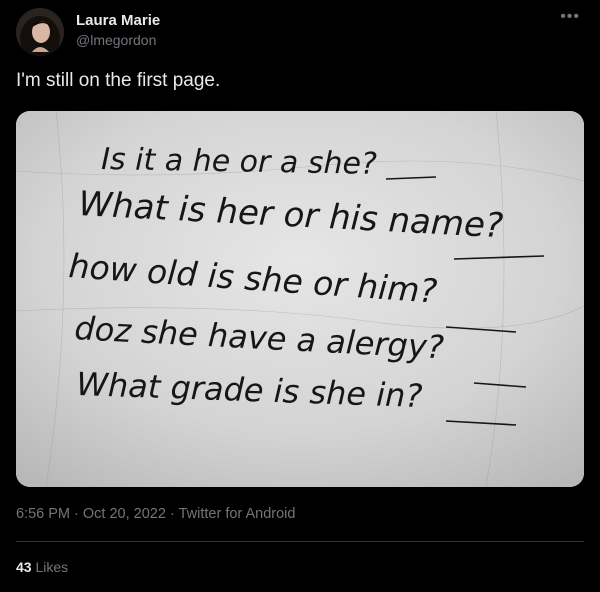  Describe the element at coordinates (118, 20) in the screenshot. I see `author-name: Laura Marie` at that location.